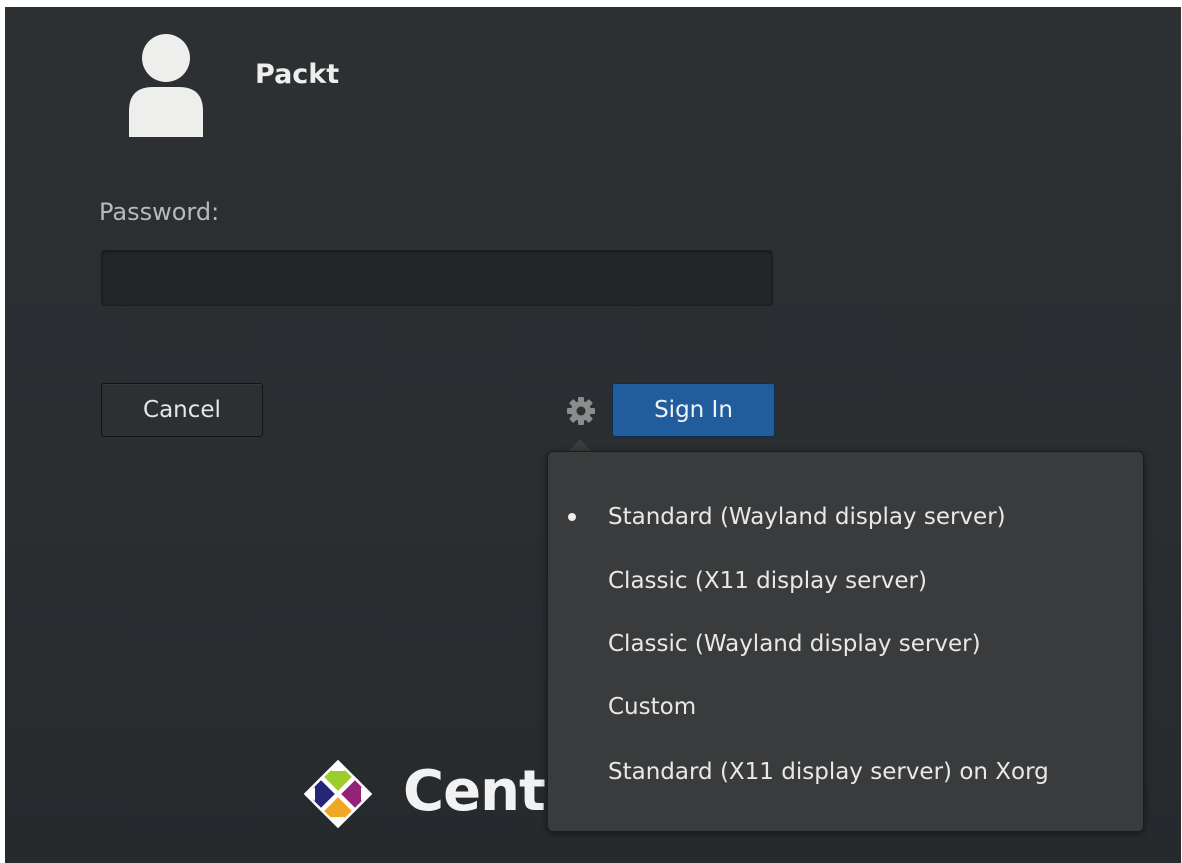  Describe the element at coordinates (828, 772) in the screenshot. I see `session-option-label: Standard (X11 display server) on Xorg` at that location.